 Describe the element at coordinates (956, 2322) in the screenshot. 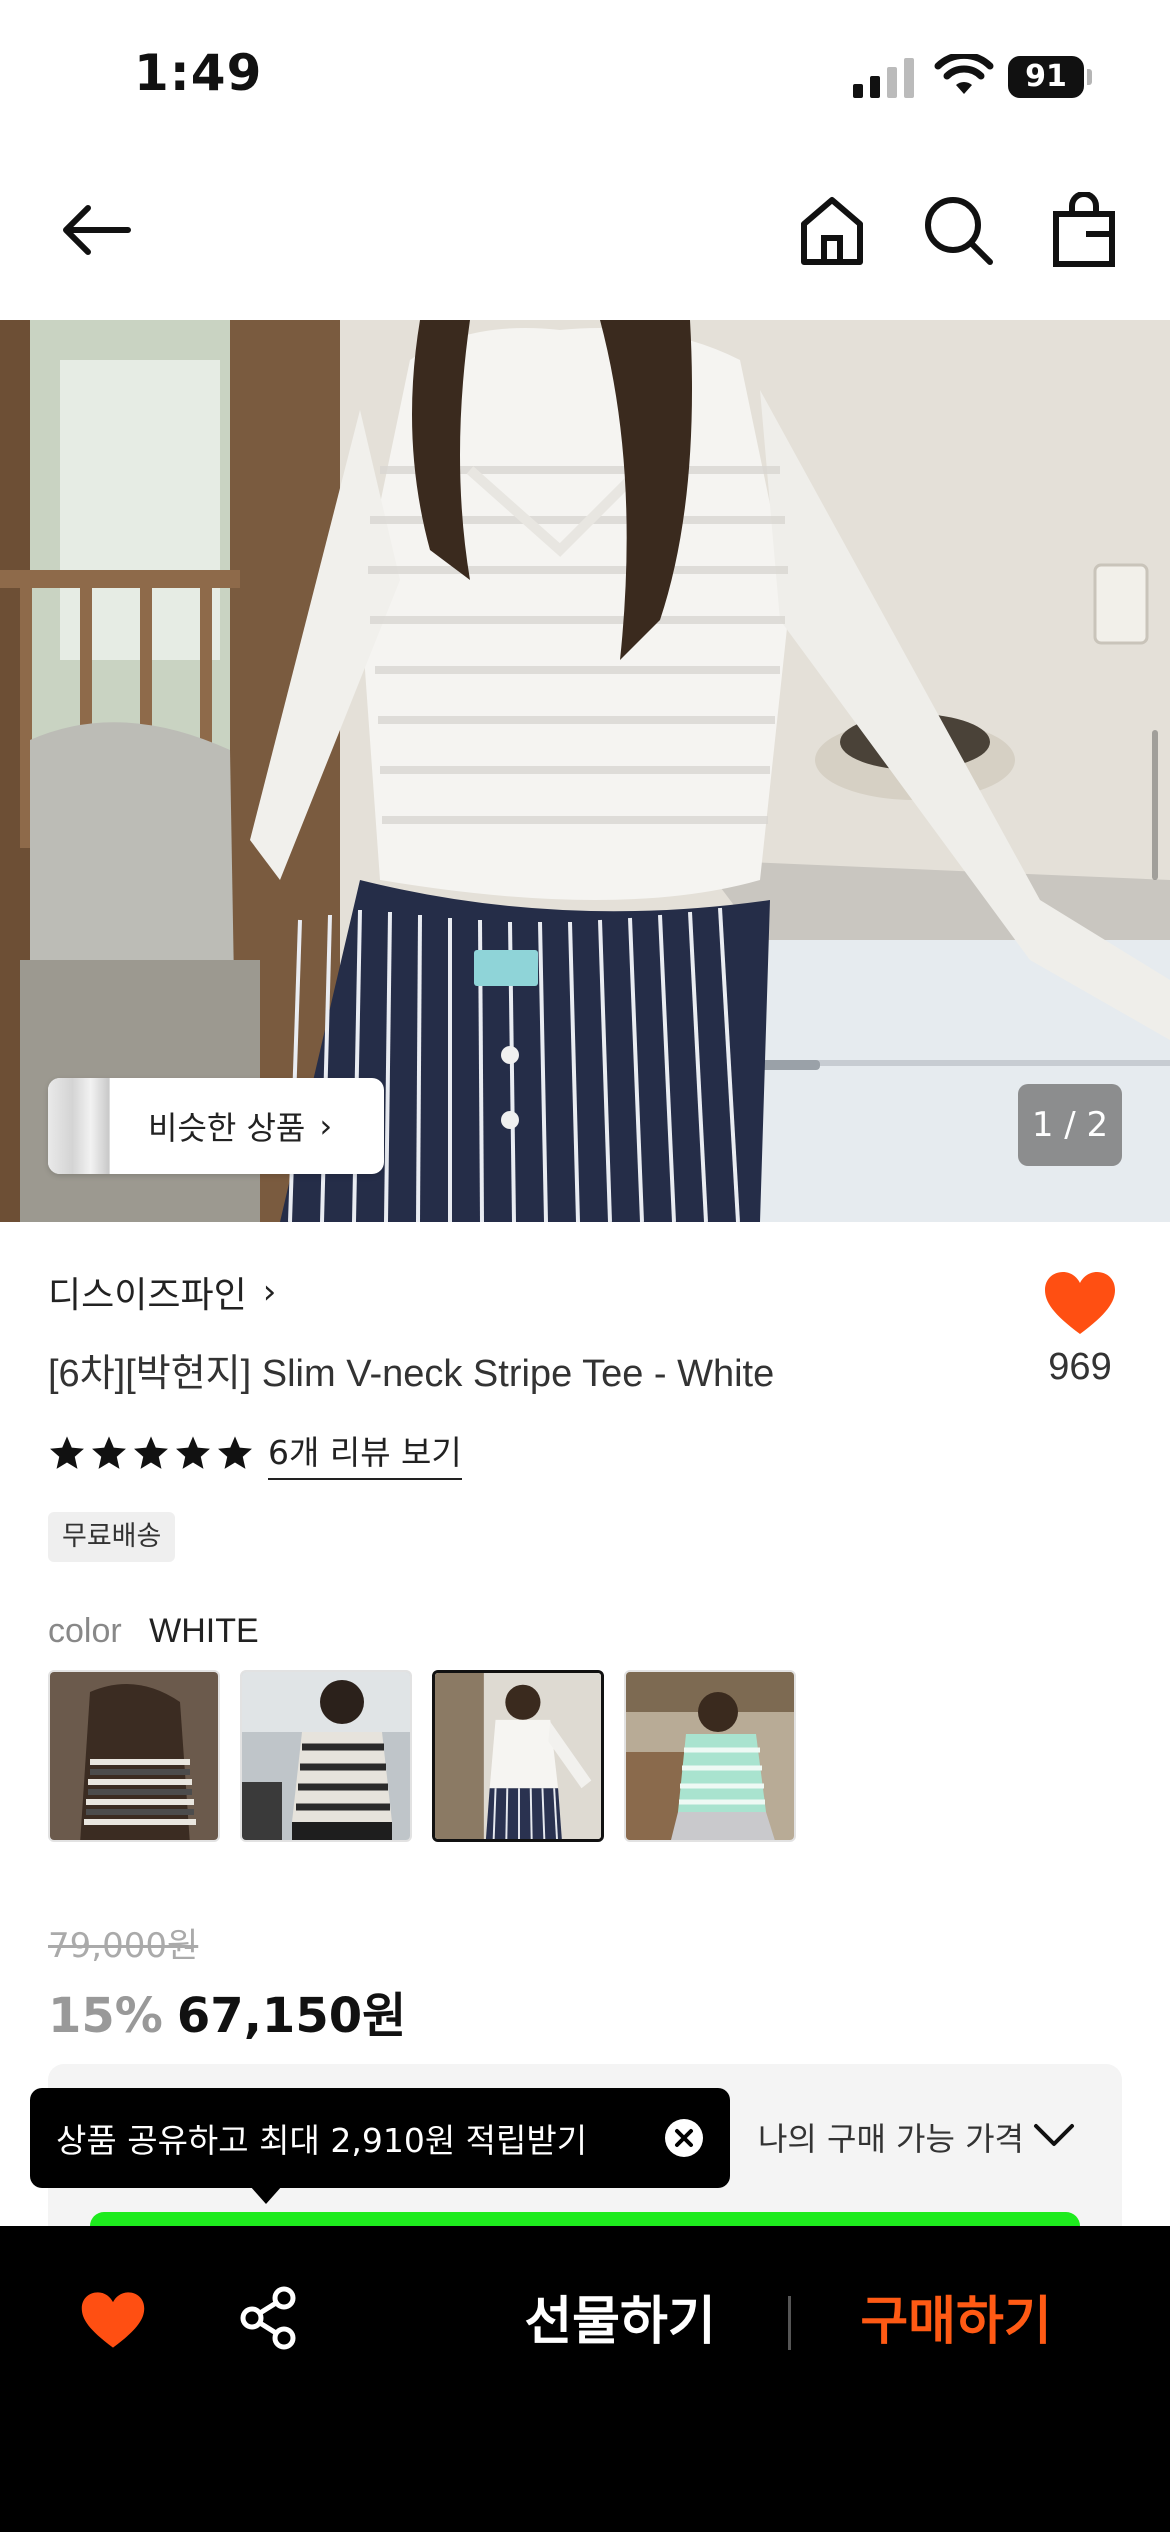

I see `buy-button: 구매하기` at that location.